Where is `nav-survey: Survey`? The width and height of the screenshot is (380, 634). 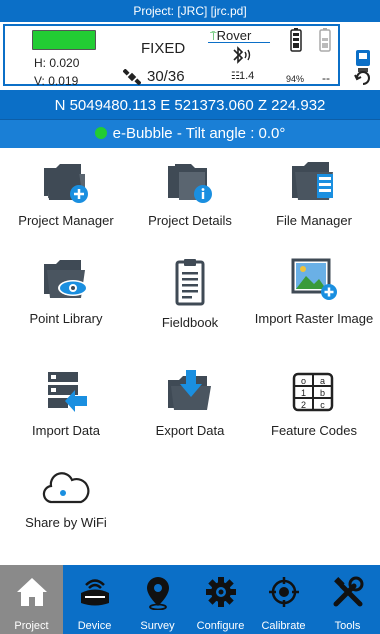 nav-survey: Survey is located at coordinates (157, 599).